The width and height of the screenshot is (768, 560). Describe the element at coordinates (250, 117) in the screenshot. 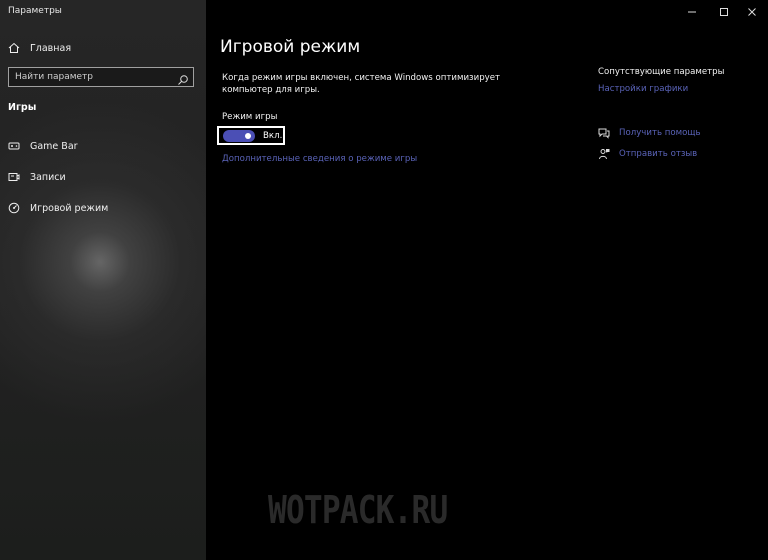

I see `game-mode-toggle-label: Режим игры` at that location.